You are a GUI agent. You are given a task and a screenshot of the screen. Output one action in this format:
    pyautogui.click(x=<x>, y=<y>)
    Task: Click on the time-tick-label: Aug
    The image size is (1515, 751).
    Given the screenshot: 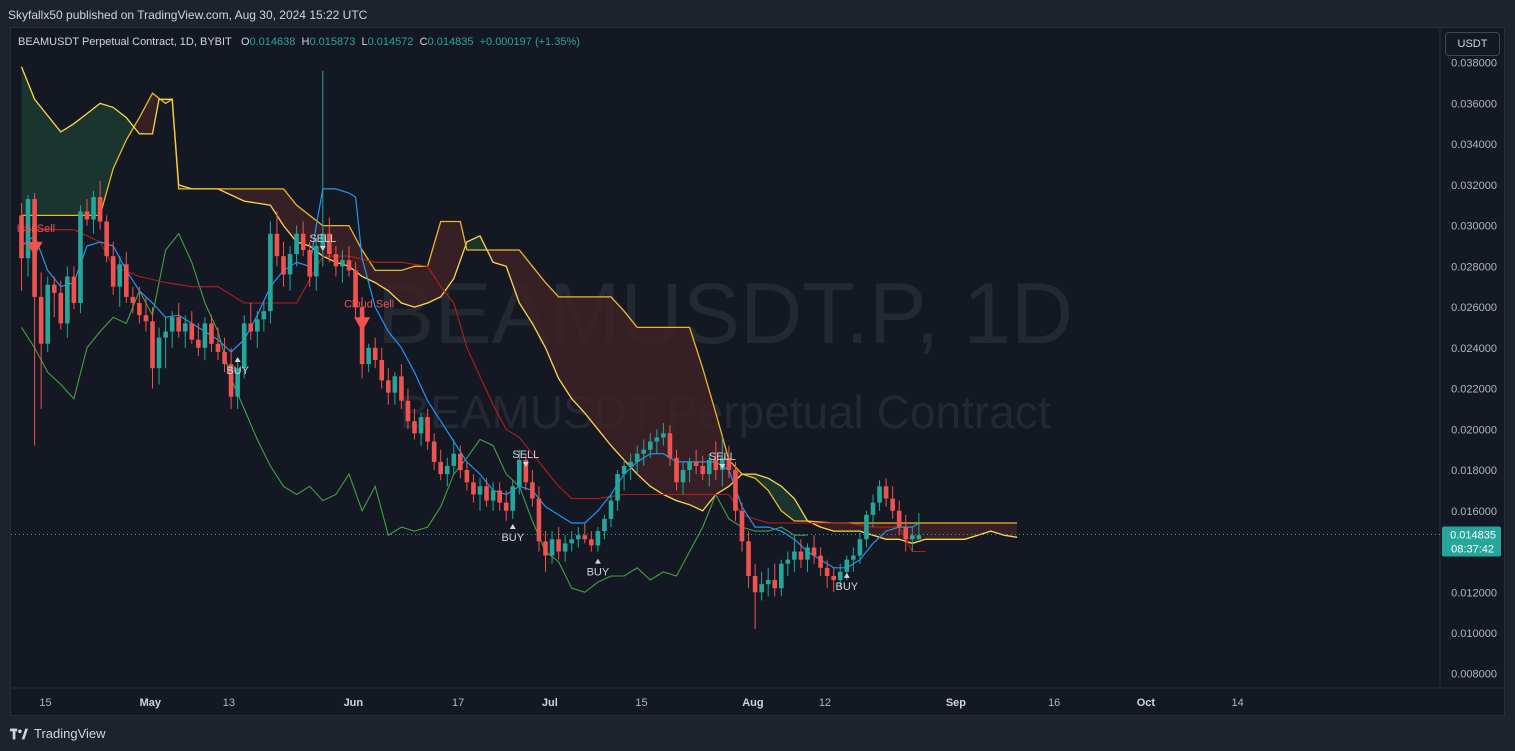 What is the action you would take?
    pyautogui.click(x=752, y=703)
    